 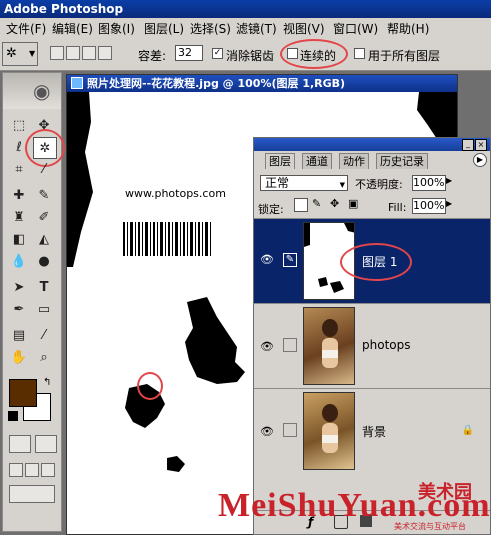 I want to click on default-colors-icon, so click(x=13, y=416).